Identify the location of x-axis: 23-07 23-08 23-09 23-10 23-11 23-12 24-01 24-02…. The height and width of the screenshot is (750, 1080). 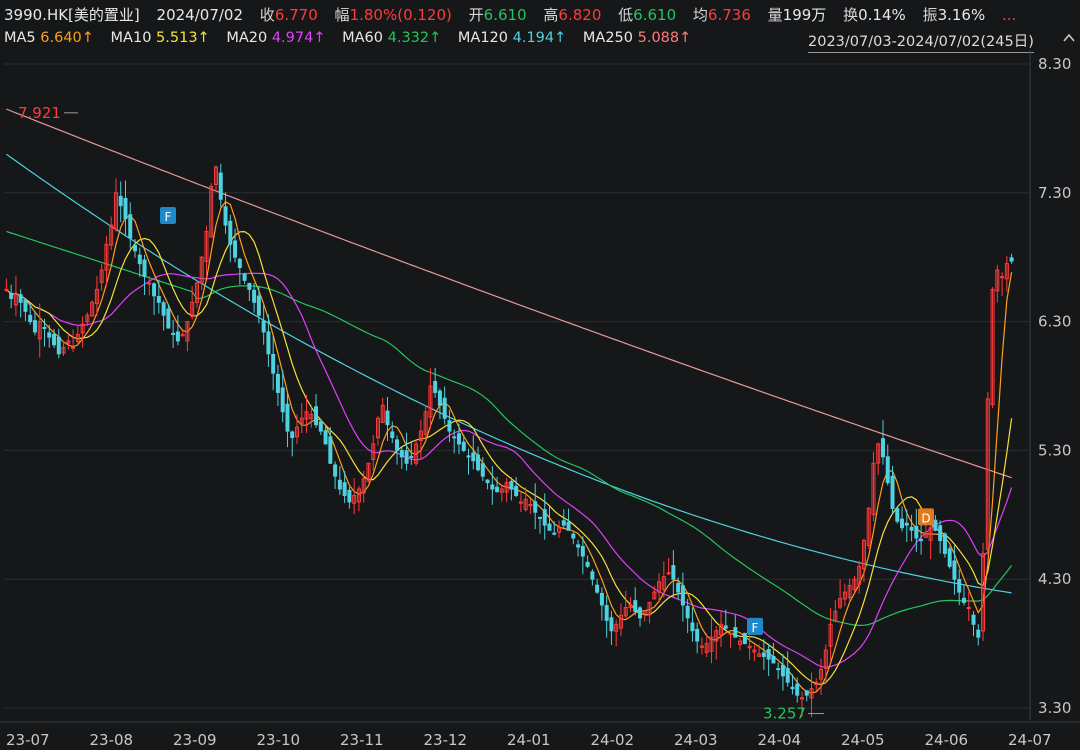
(540, 735).